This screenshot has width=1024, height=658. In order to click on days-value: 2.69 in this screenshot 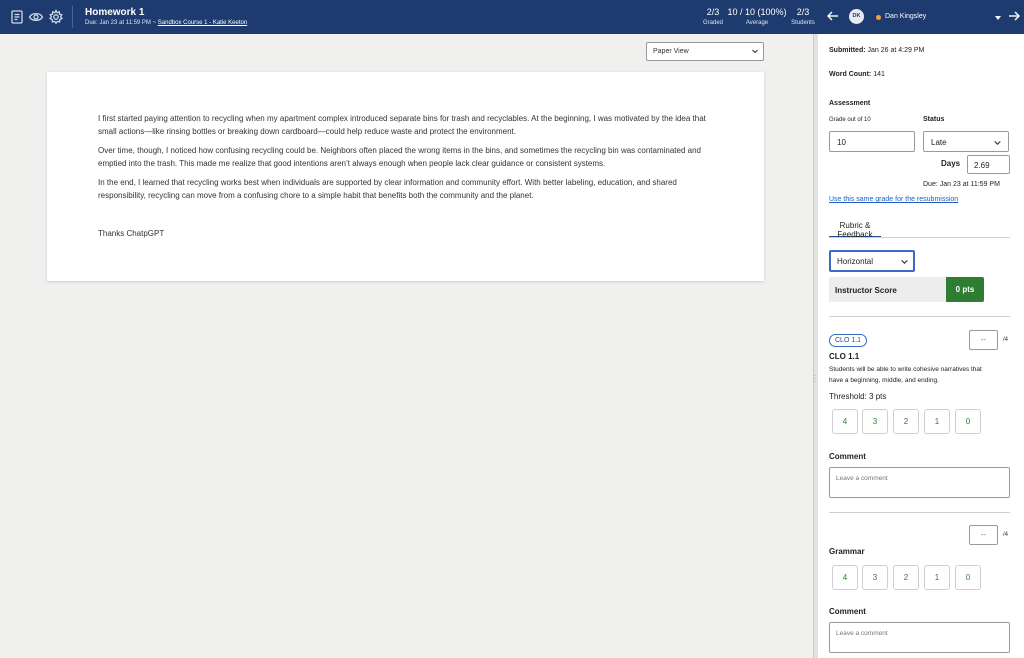, I will do `click(982, 165)`.